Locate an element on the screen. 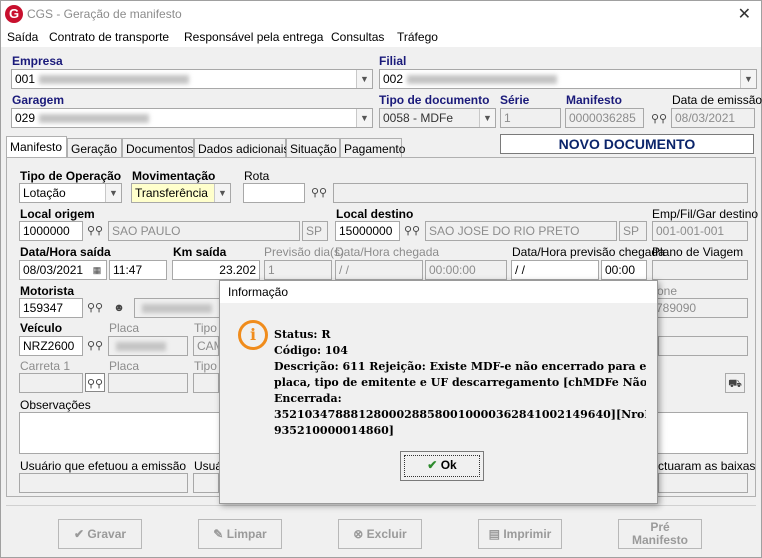 Image resolution: width=762 pixels, height=558 pixels. hora-chegada-field: 00:00:00 is located at coordinates (466, 270).